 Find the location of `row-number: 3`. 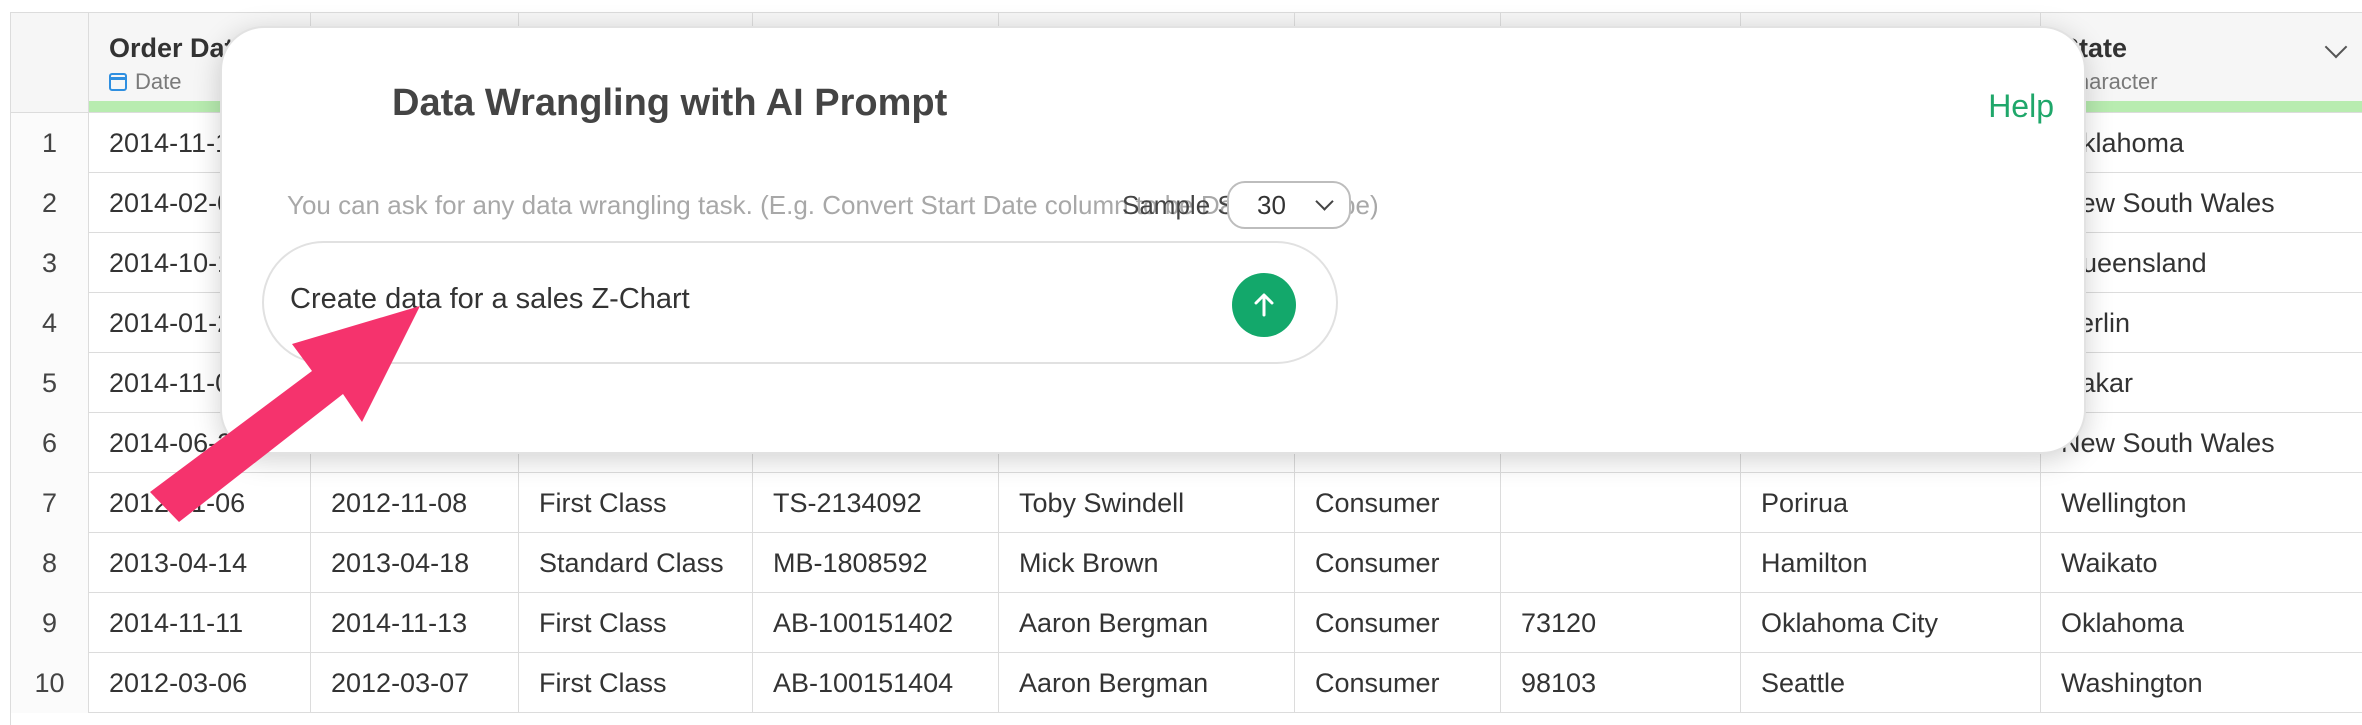

row-number: 3 is located at coordinates (50, 263).